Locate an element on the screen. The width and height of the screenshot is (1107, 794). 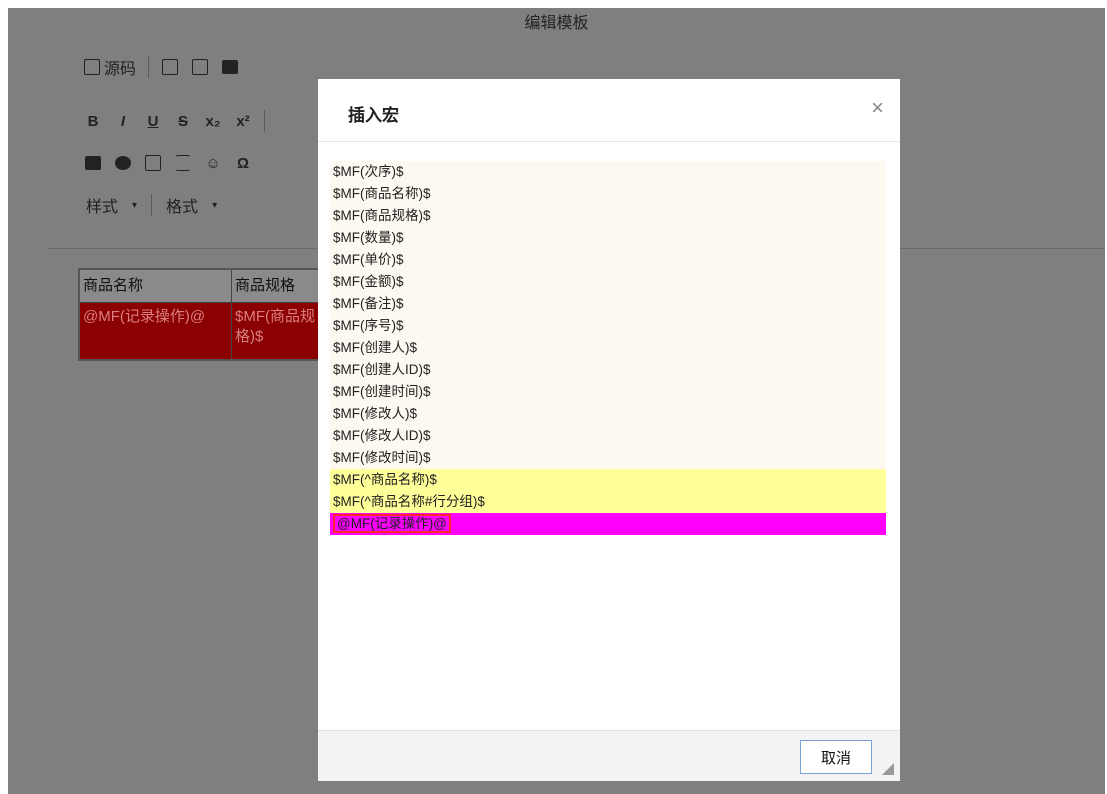
left-edge is located at coordinates (28, 417).